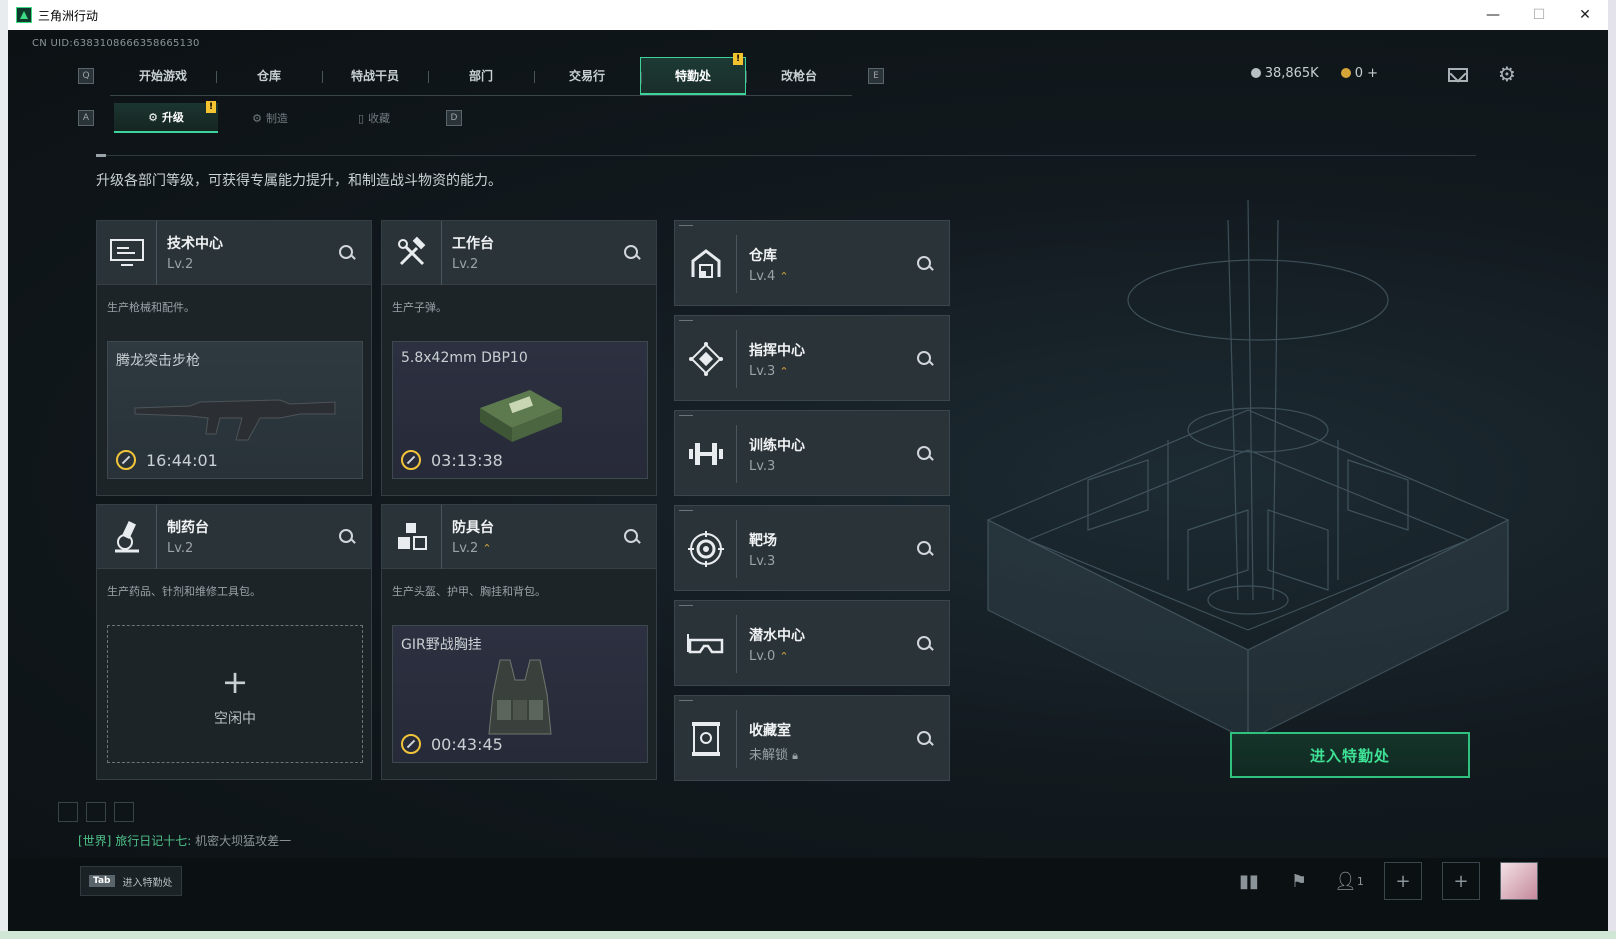  I want to click on gold-currency: 0 +, so click(1359, 73).